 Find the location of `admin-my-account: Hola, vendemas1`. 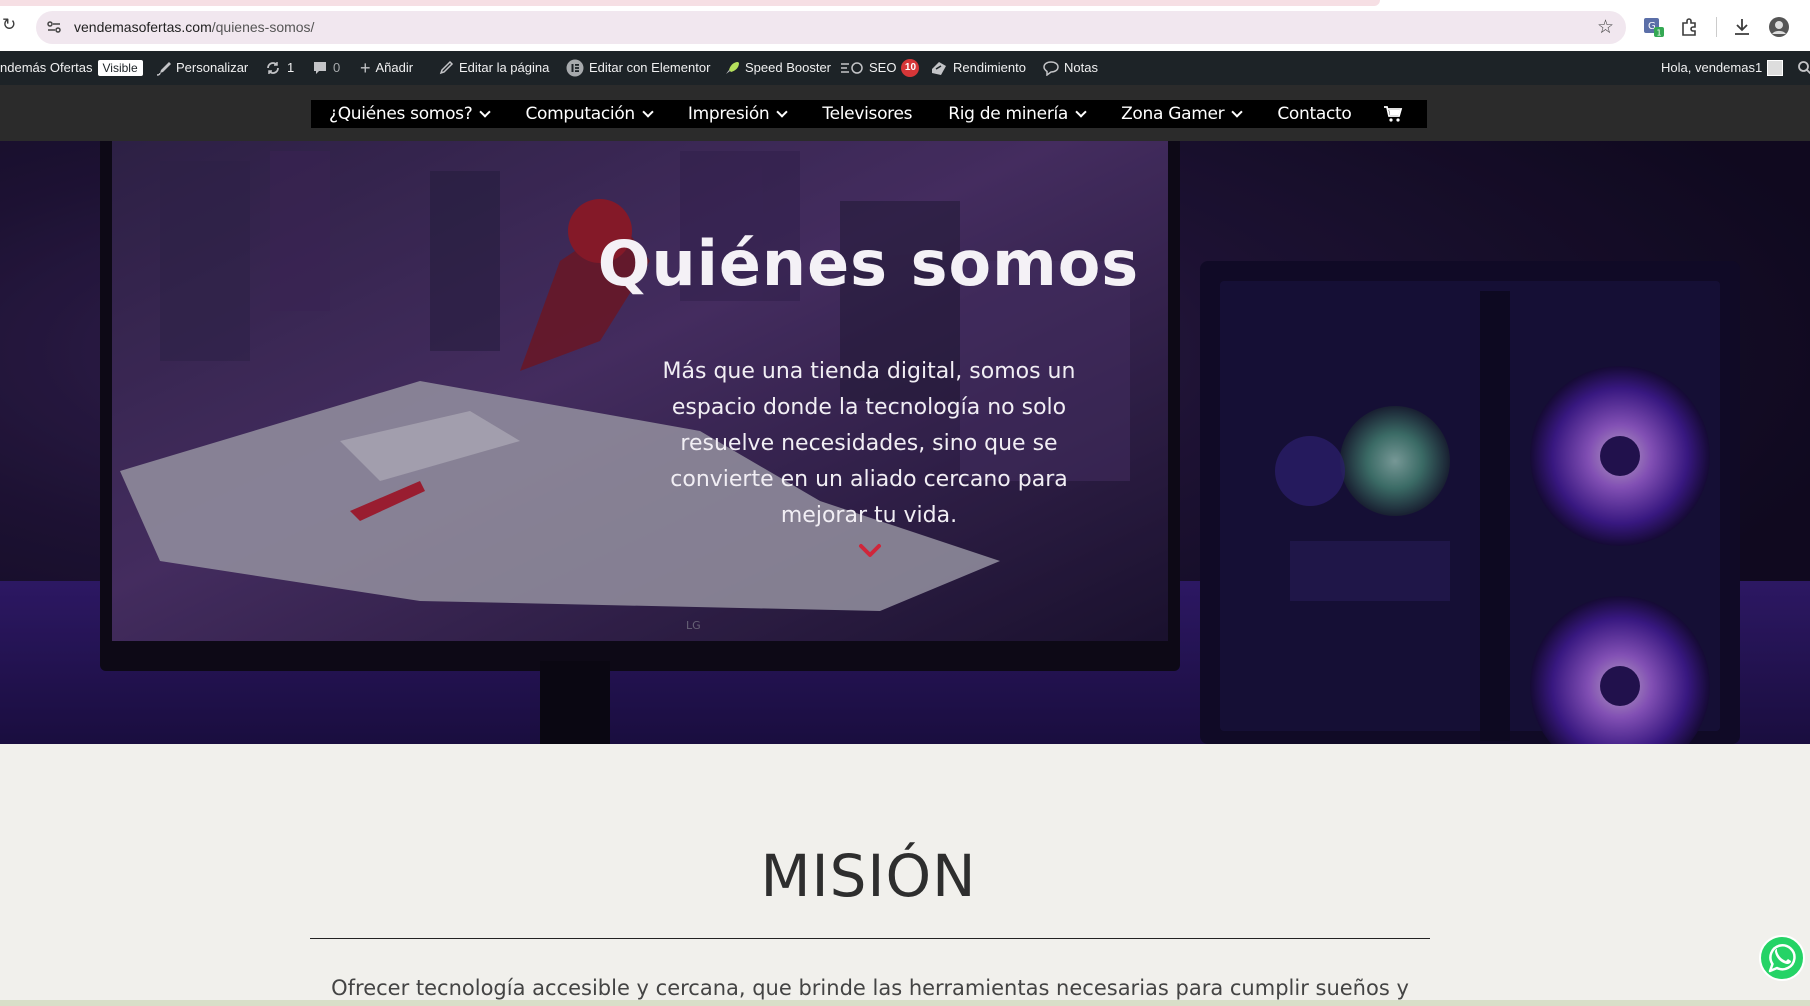

admin-my-account: Hola, vendemas1 is located at coordinates (1722, 68).